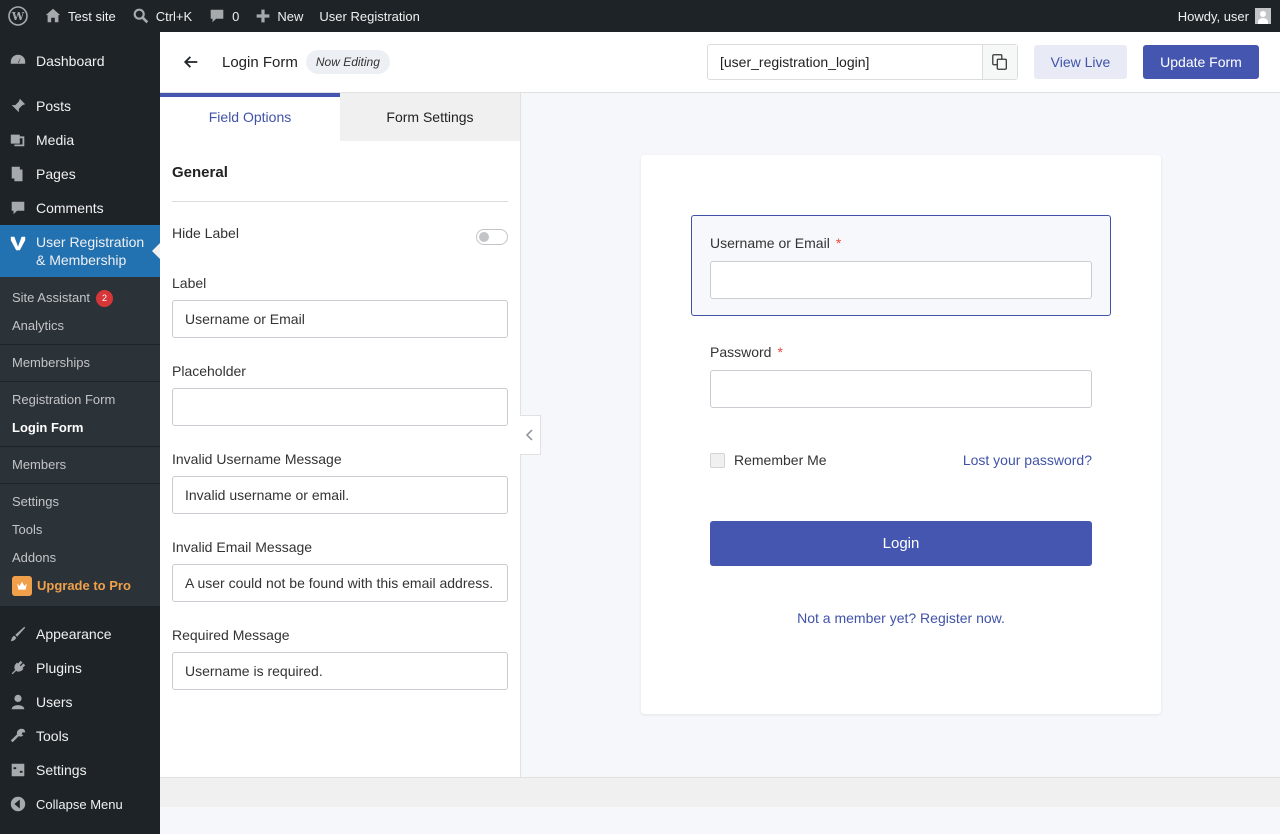  I want to click on command-search: Ctrl+K, so click(162, 16).